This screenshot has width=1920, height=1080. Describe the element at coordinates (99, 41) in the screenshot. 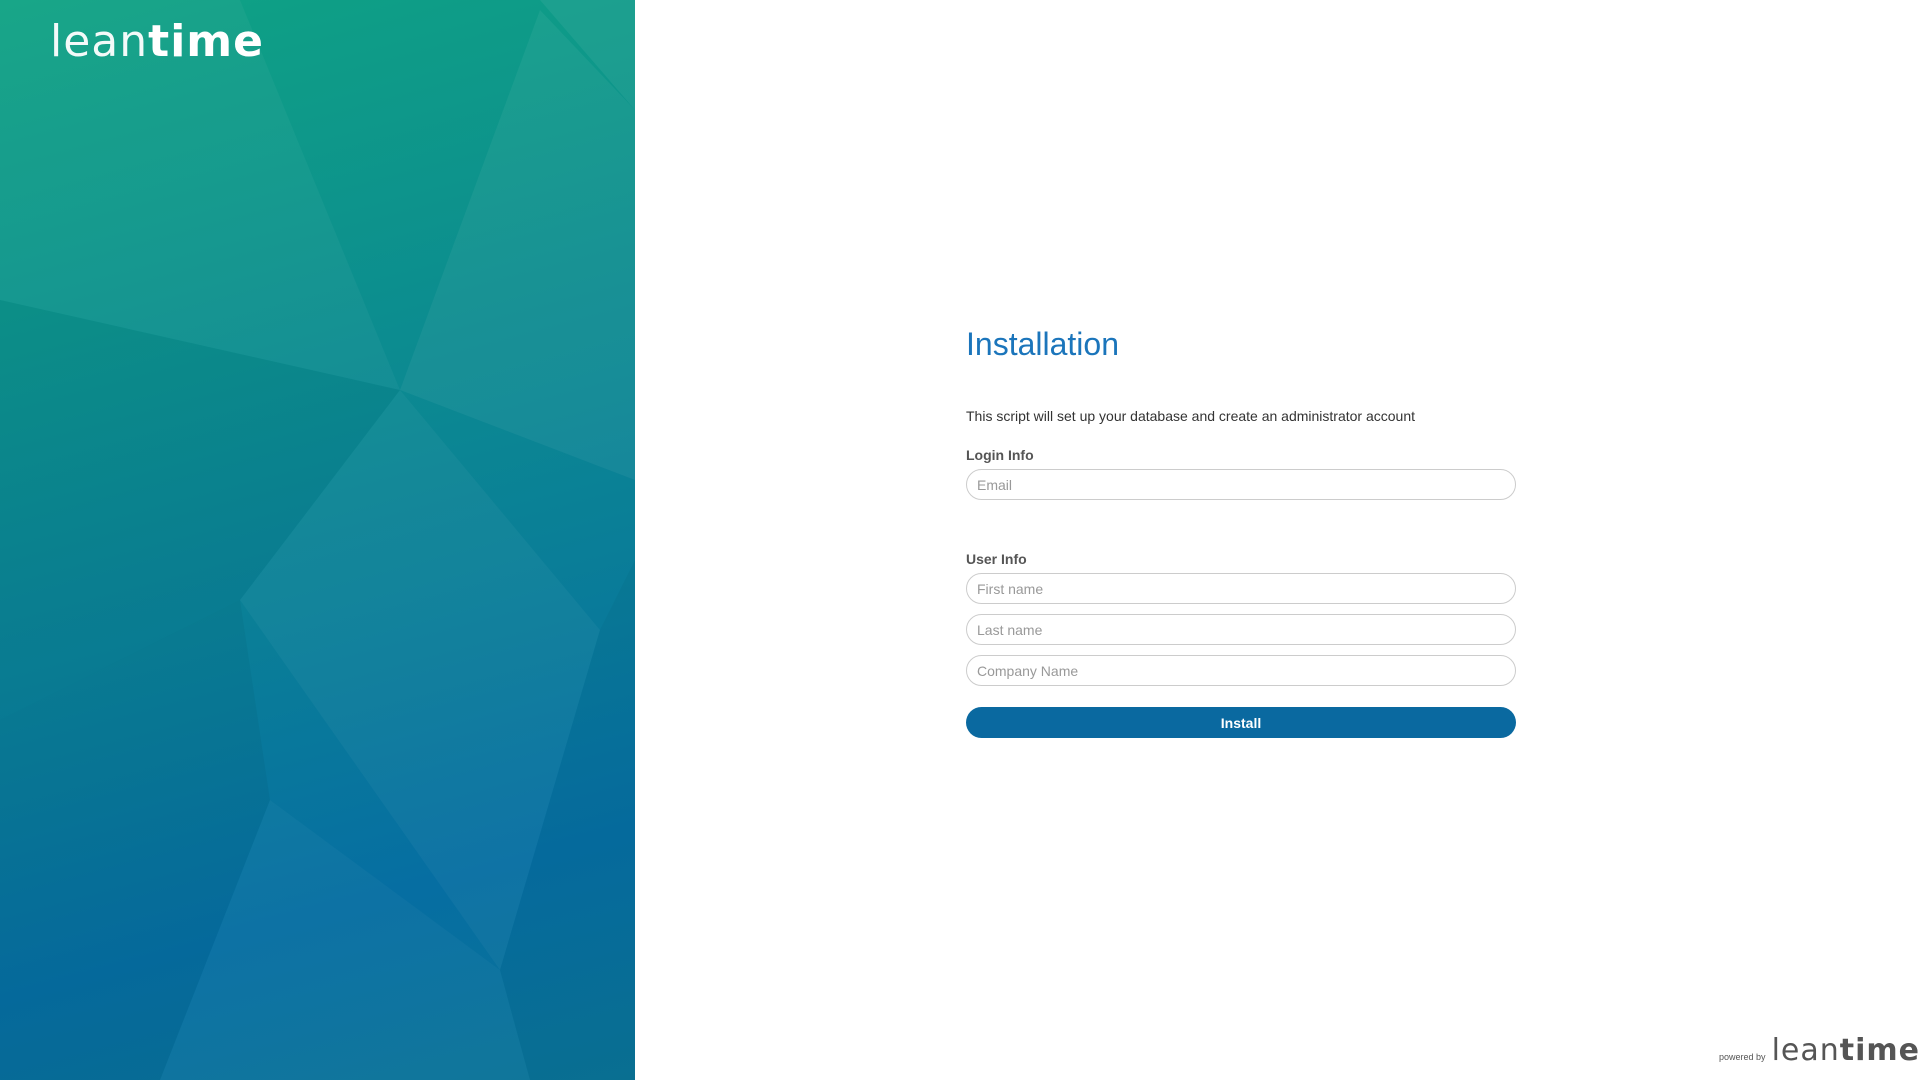

I see `logo-light-part: lean` at that location.